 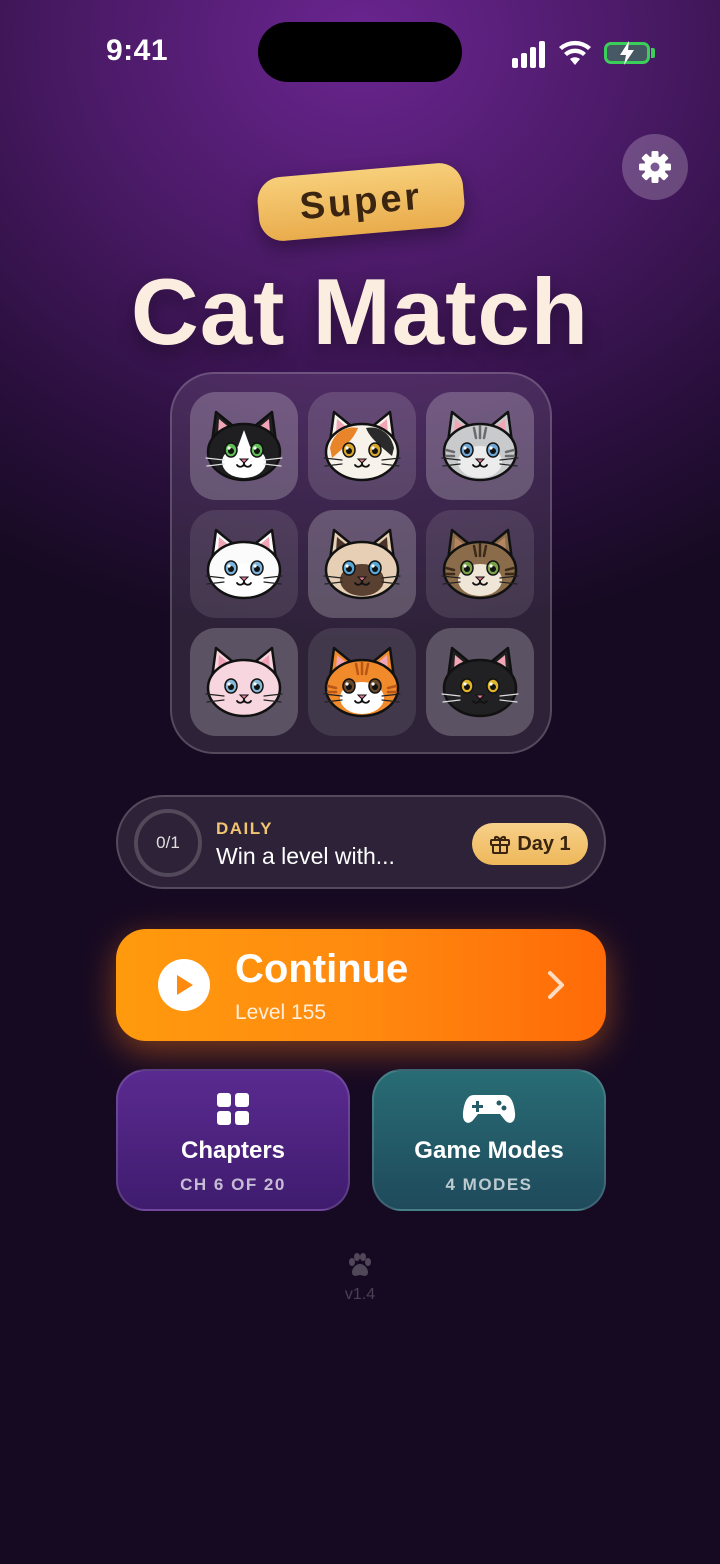 What do you see at coordinates (500, 845) in the screenshot?
I see `gift-icon` at bounding box center [500, 845].